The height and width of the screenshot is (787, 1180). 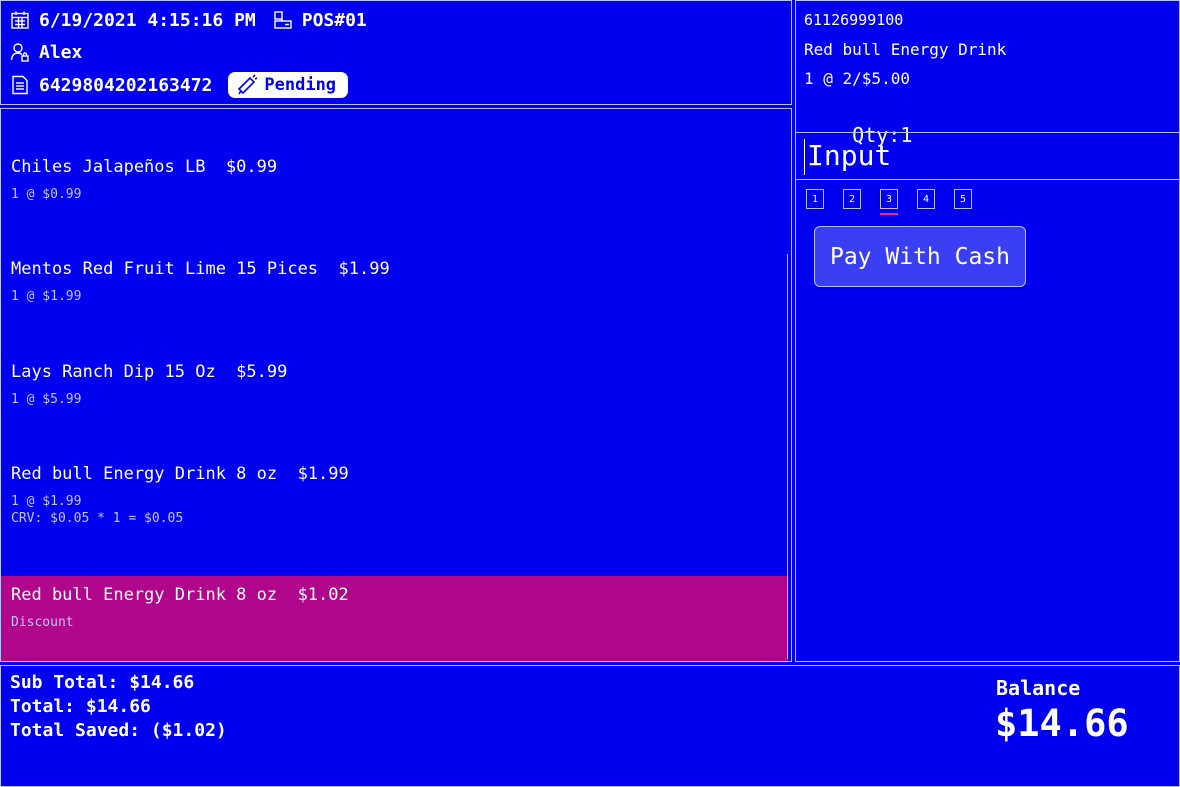 What do you see at coordinates (849, 155) in the screenshot?
I see `input-placeholder: Input` at bounding box center [849, 155].